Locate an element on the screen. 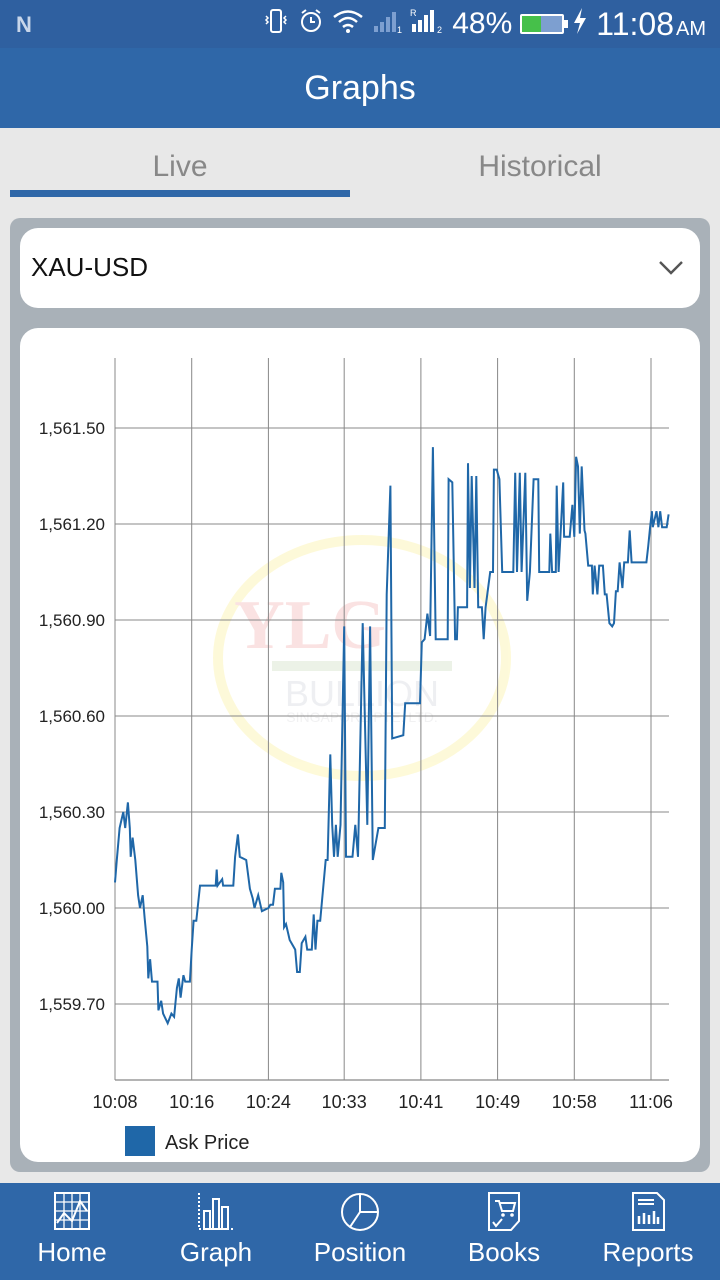 Image resolution: width=720 pixels, height=1280 pixels. battery-percent: 48% is located at coordinates (482, 23).